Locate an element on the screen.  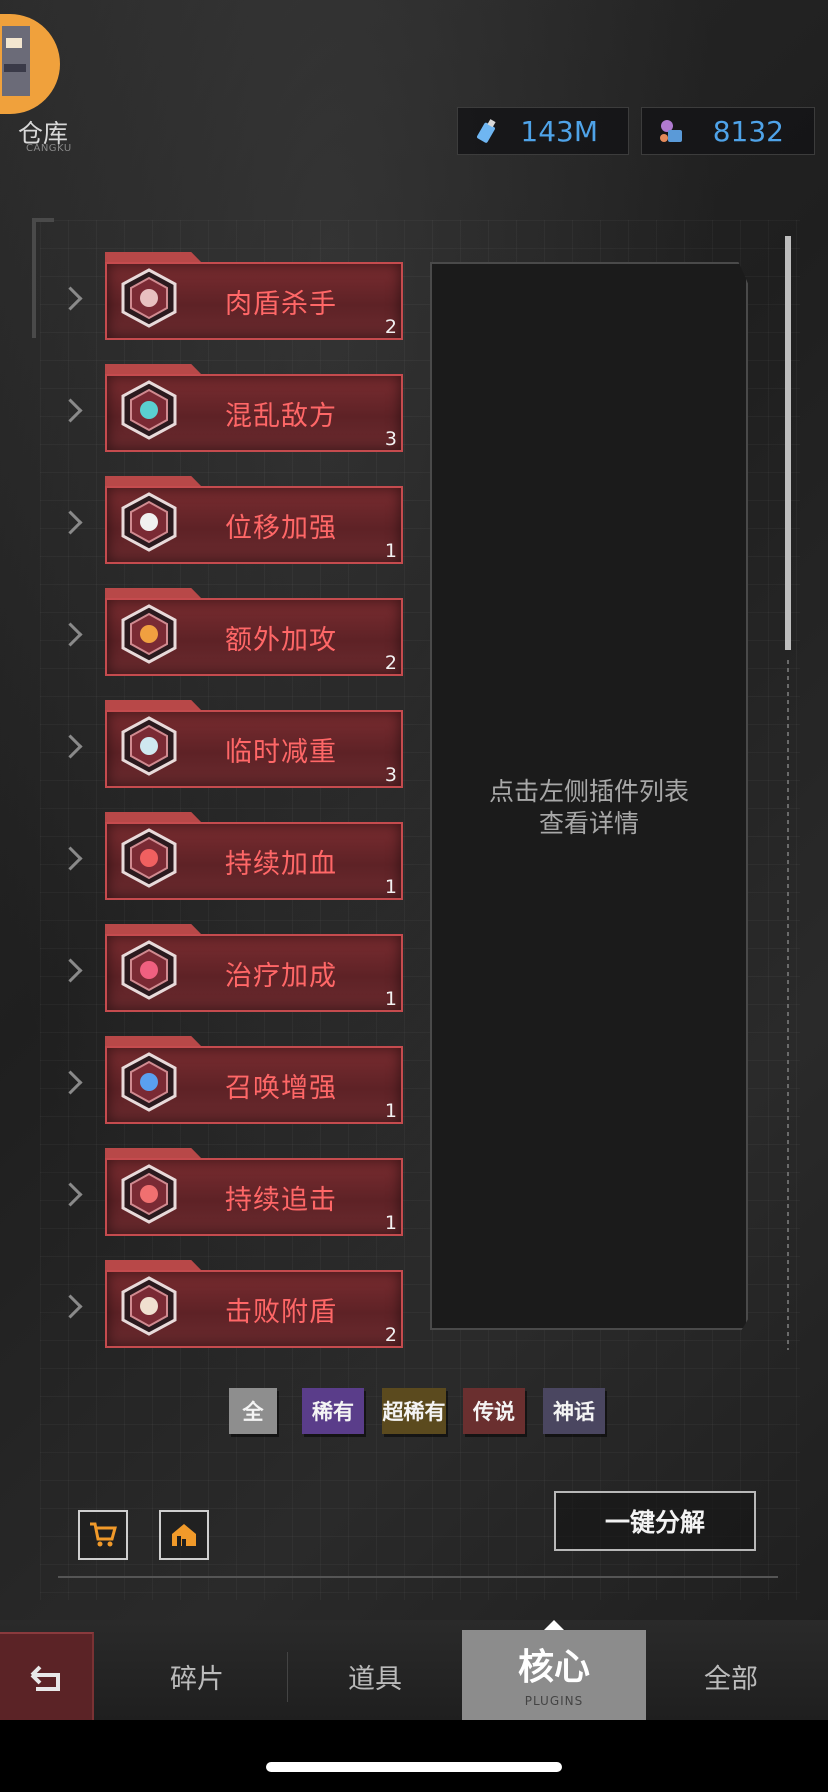
tab-all: 全部 is located at coordinates (731, 1676).